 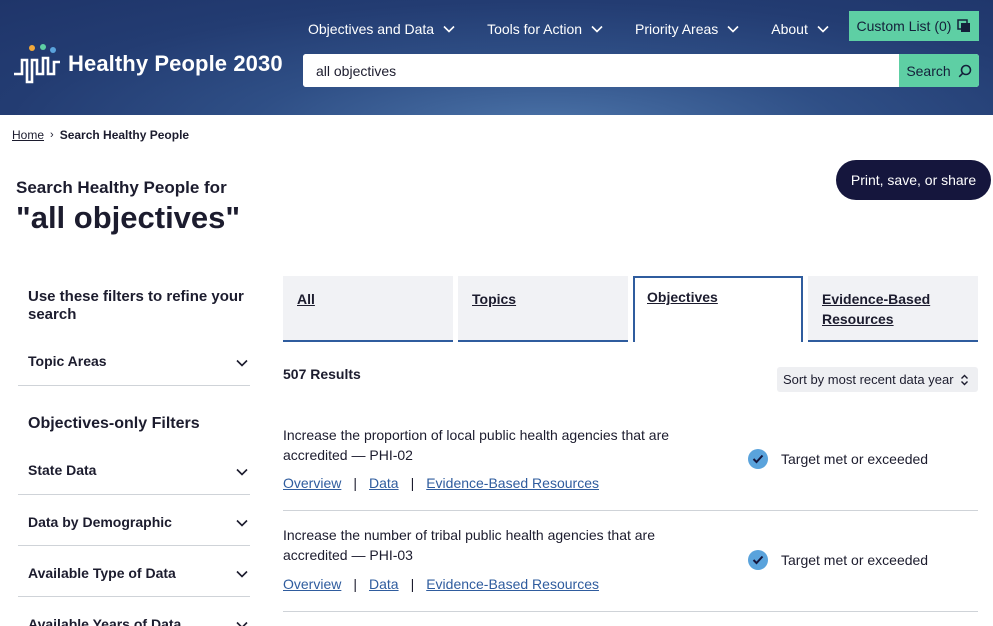 I want to click on filter-topic-areas: Topic Areas, so click(x=134, y=365).